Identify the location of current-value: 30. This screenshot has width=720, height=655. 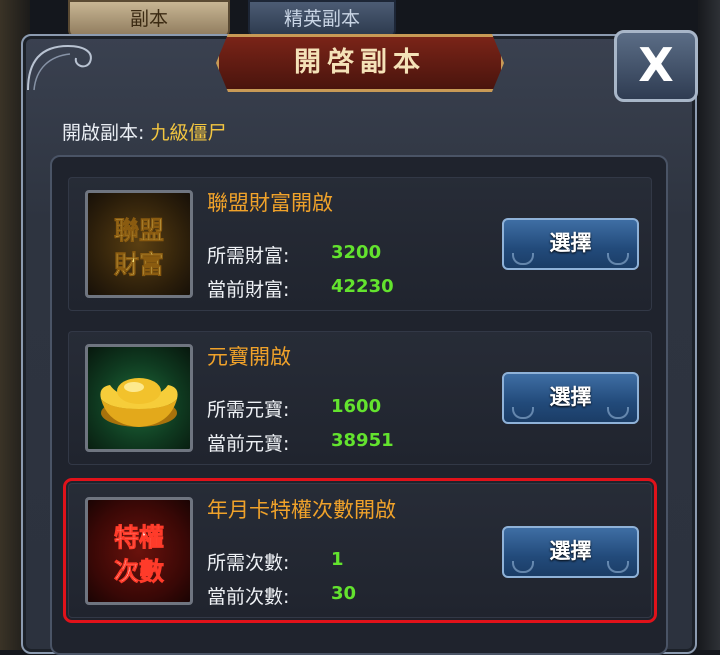
(344, 593).